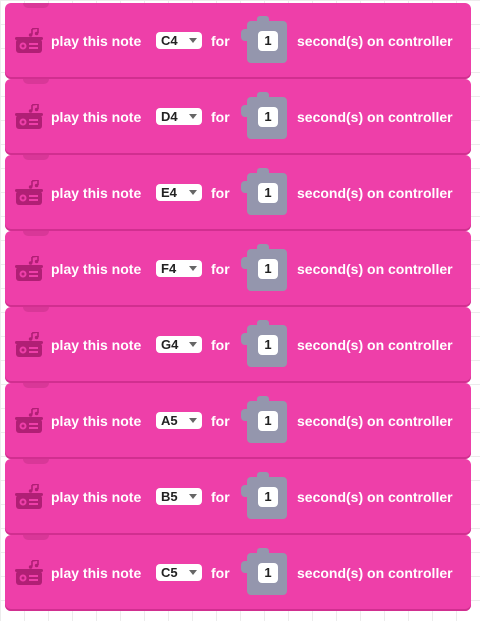 The image size is (480, 621). I want to click on note-dropdown: E4, so click(179, 192).